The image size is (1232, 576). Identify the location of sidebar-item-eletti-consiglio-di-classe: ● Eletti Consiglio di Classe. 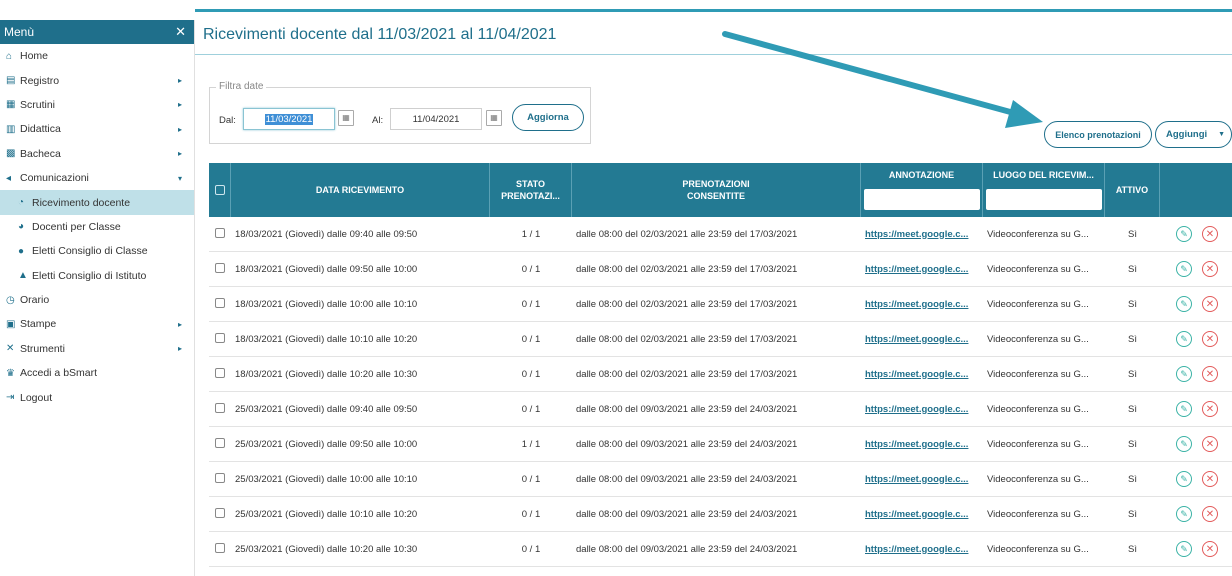
(97, 251).